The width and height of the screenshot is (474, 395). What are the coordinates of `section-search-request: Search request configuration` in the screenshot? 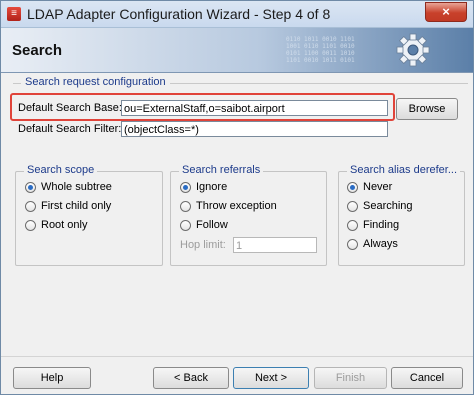 It's located at (240, 83).